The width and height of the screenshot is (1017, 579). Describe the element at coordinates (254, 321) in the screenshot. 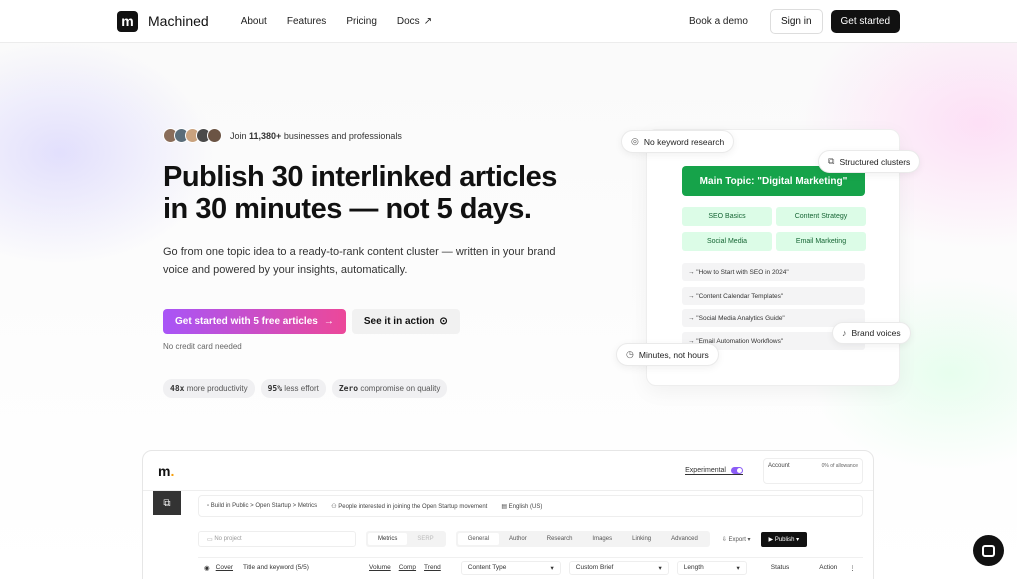

I see `free-articles-button: Get started with 5 free articles →` at that location.